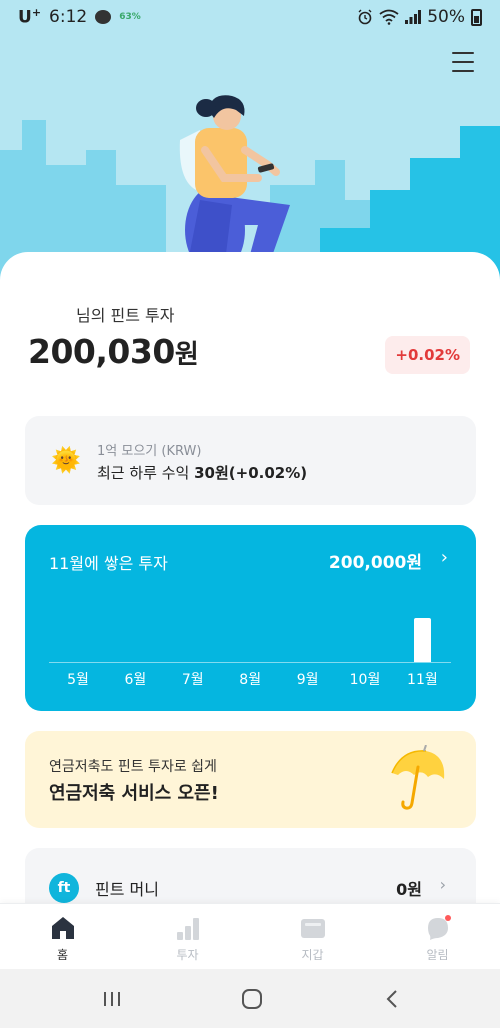  I want to click on monthly-amount: 200,000원, so click(375, 563).